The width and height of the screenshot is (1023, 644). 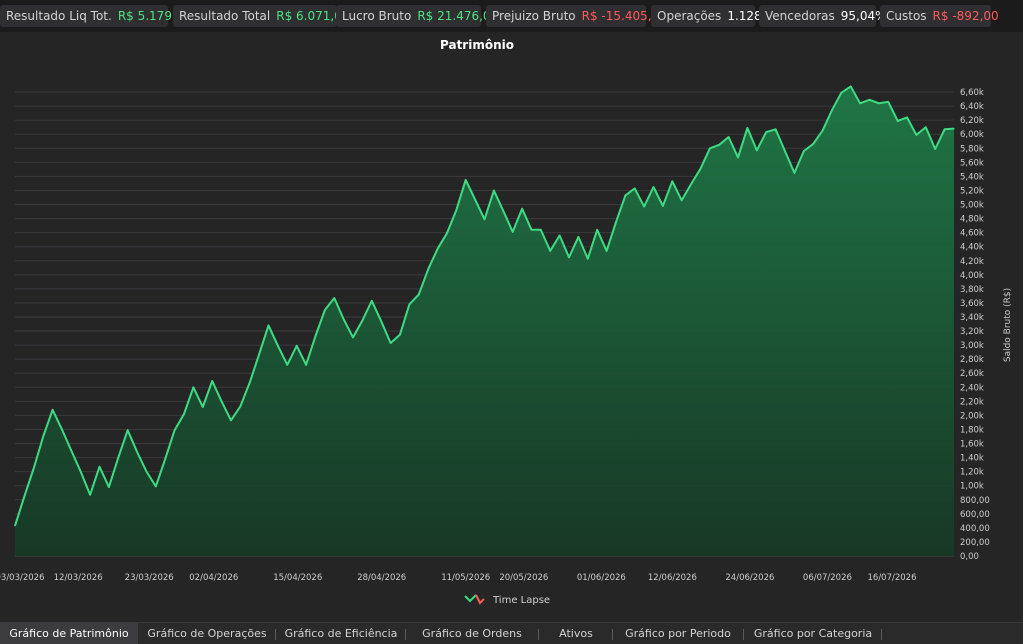 What do you see at coordinates (78, 578) in the screenshot?
I see `x-tick-label: 12/03/2026` at bounding box center [78, 578].